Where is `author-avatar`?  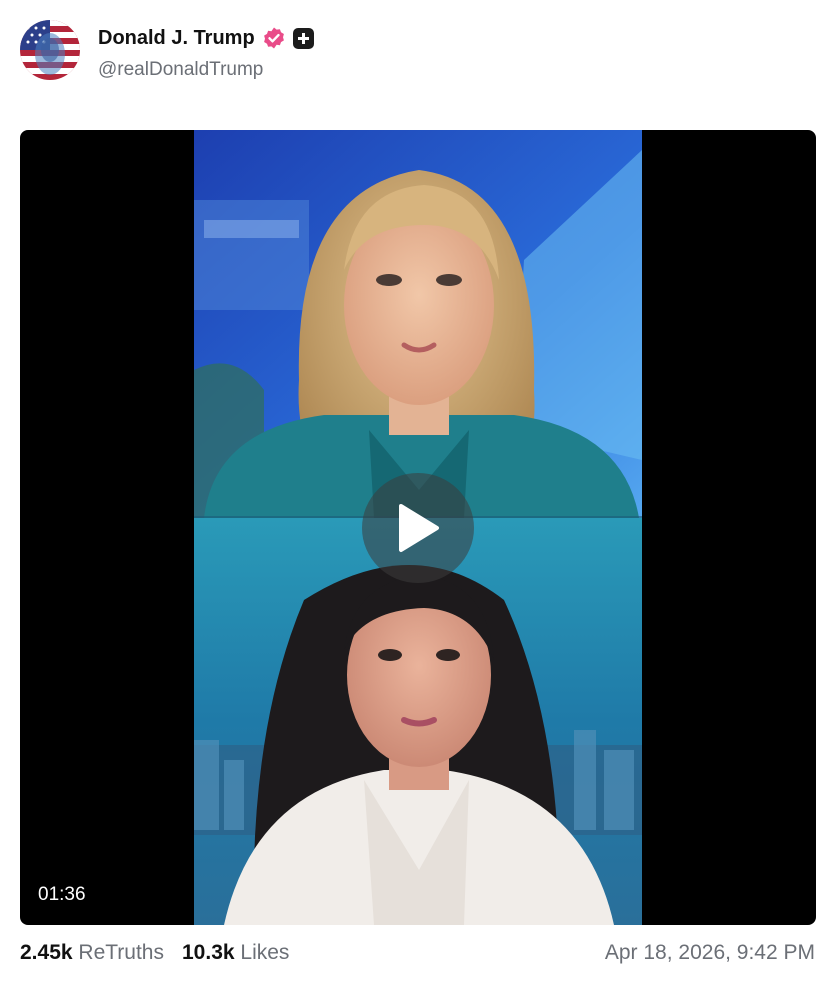 author-avatar is located at coordinates (50, 50).